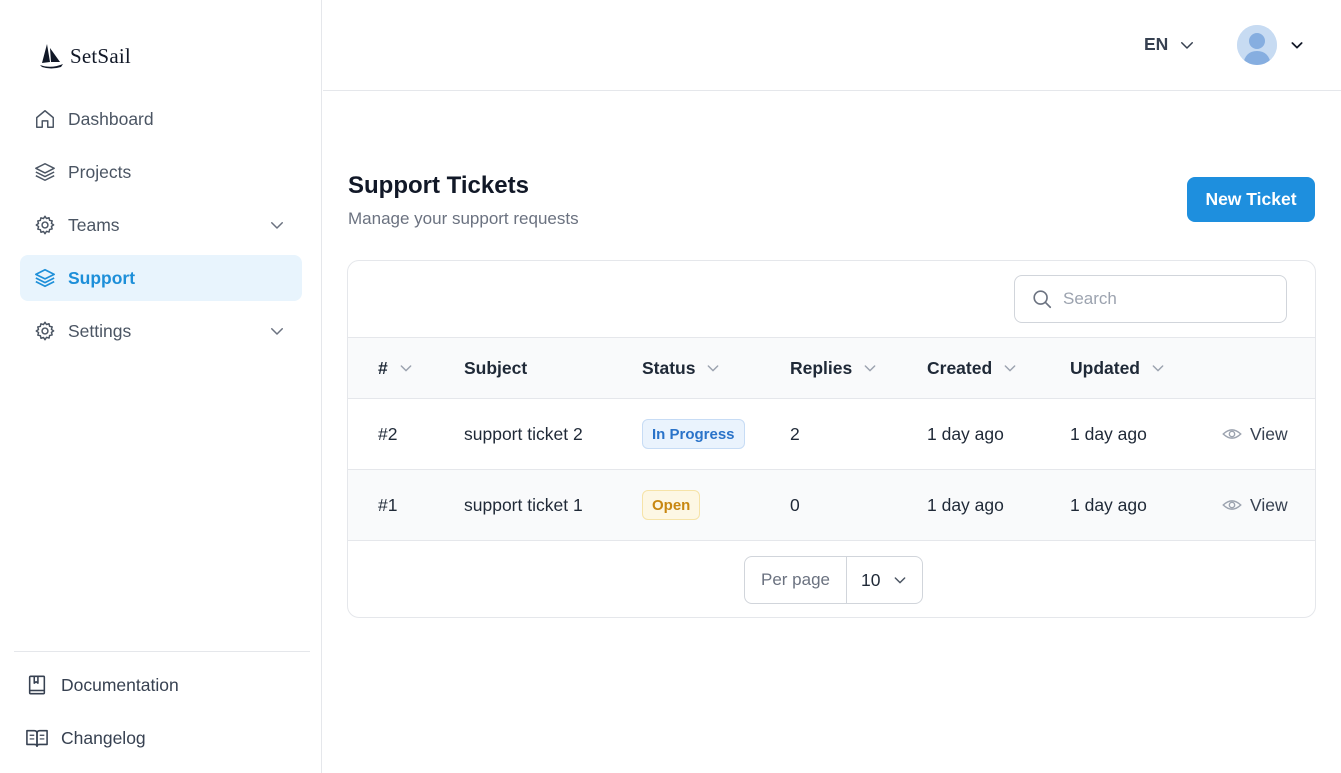  I want to click on top-header: EN, so click(832, 45).